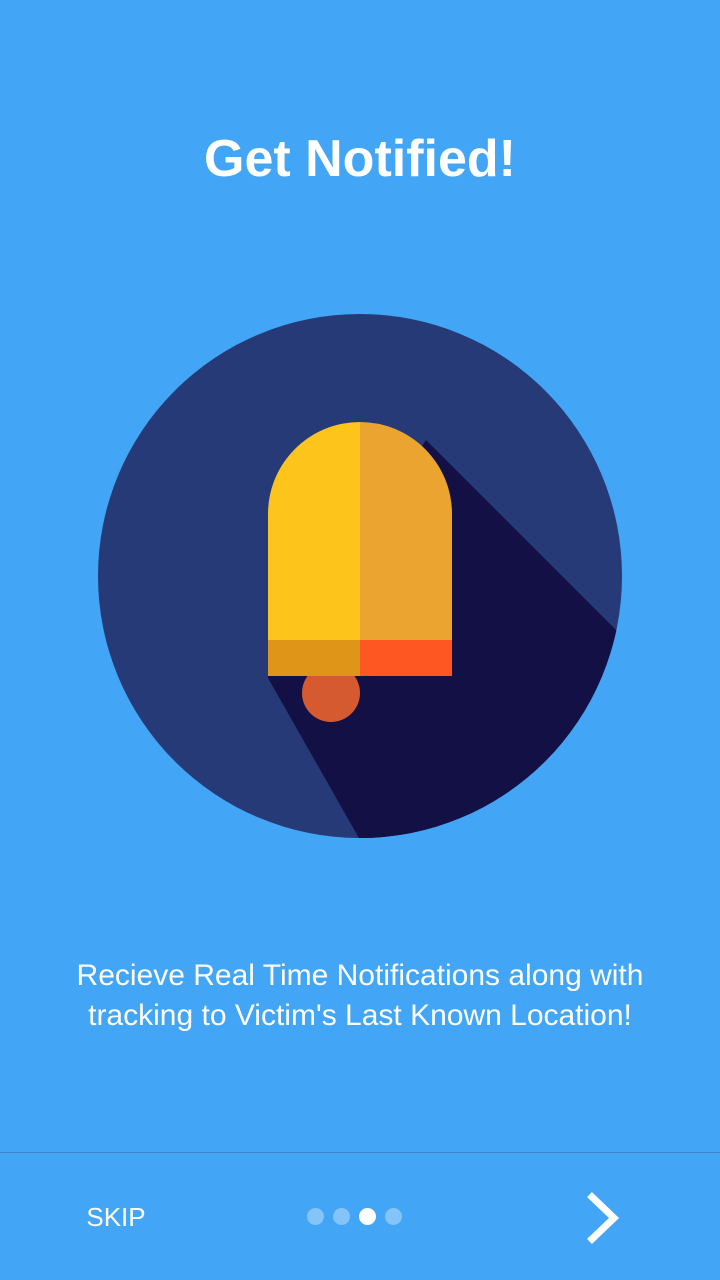 The image size is (720, 1280). What do you see at coordinates (367, 1216) in the screenshot?
I see `page-indicator-dot-active` at bounding box center [367, 1216].